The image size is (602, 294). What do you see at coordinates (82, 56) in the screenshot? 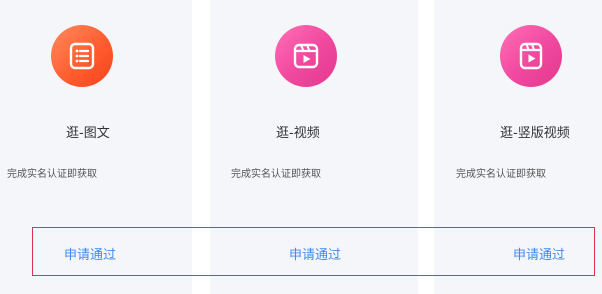
I see `article-list-icon` at bounding box center [82, 56].